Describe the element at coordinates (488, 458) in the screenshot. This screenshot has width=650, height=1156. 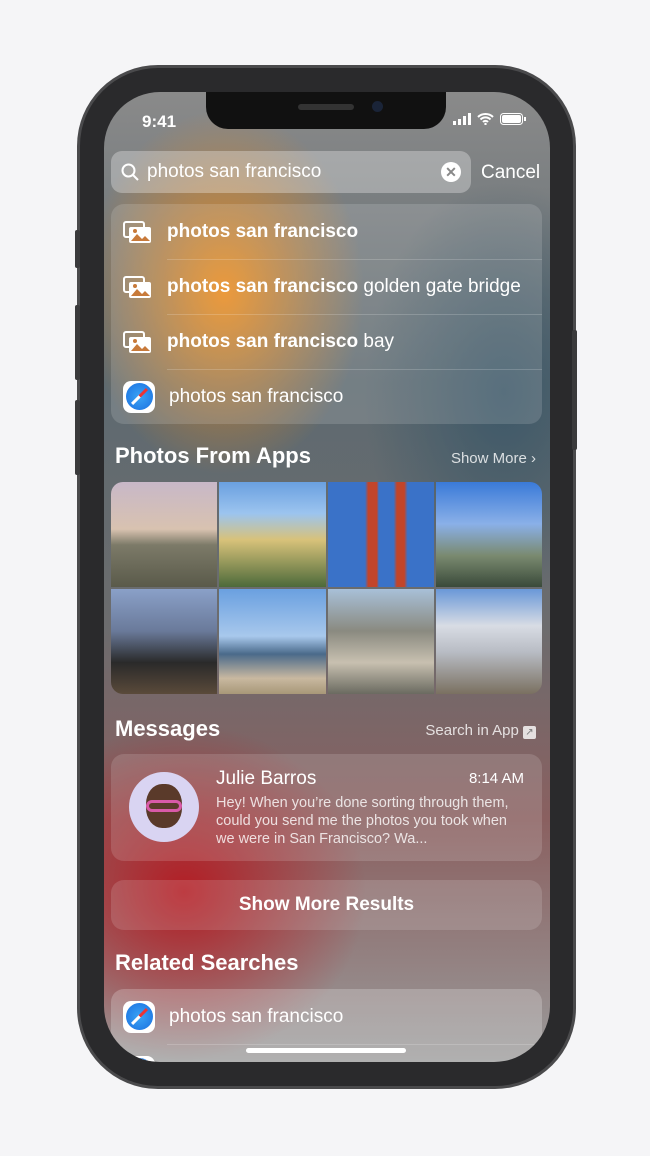
I see `show-more-label: Show More` at that location.